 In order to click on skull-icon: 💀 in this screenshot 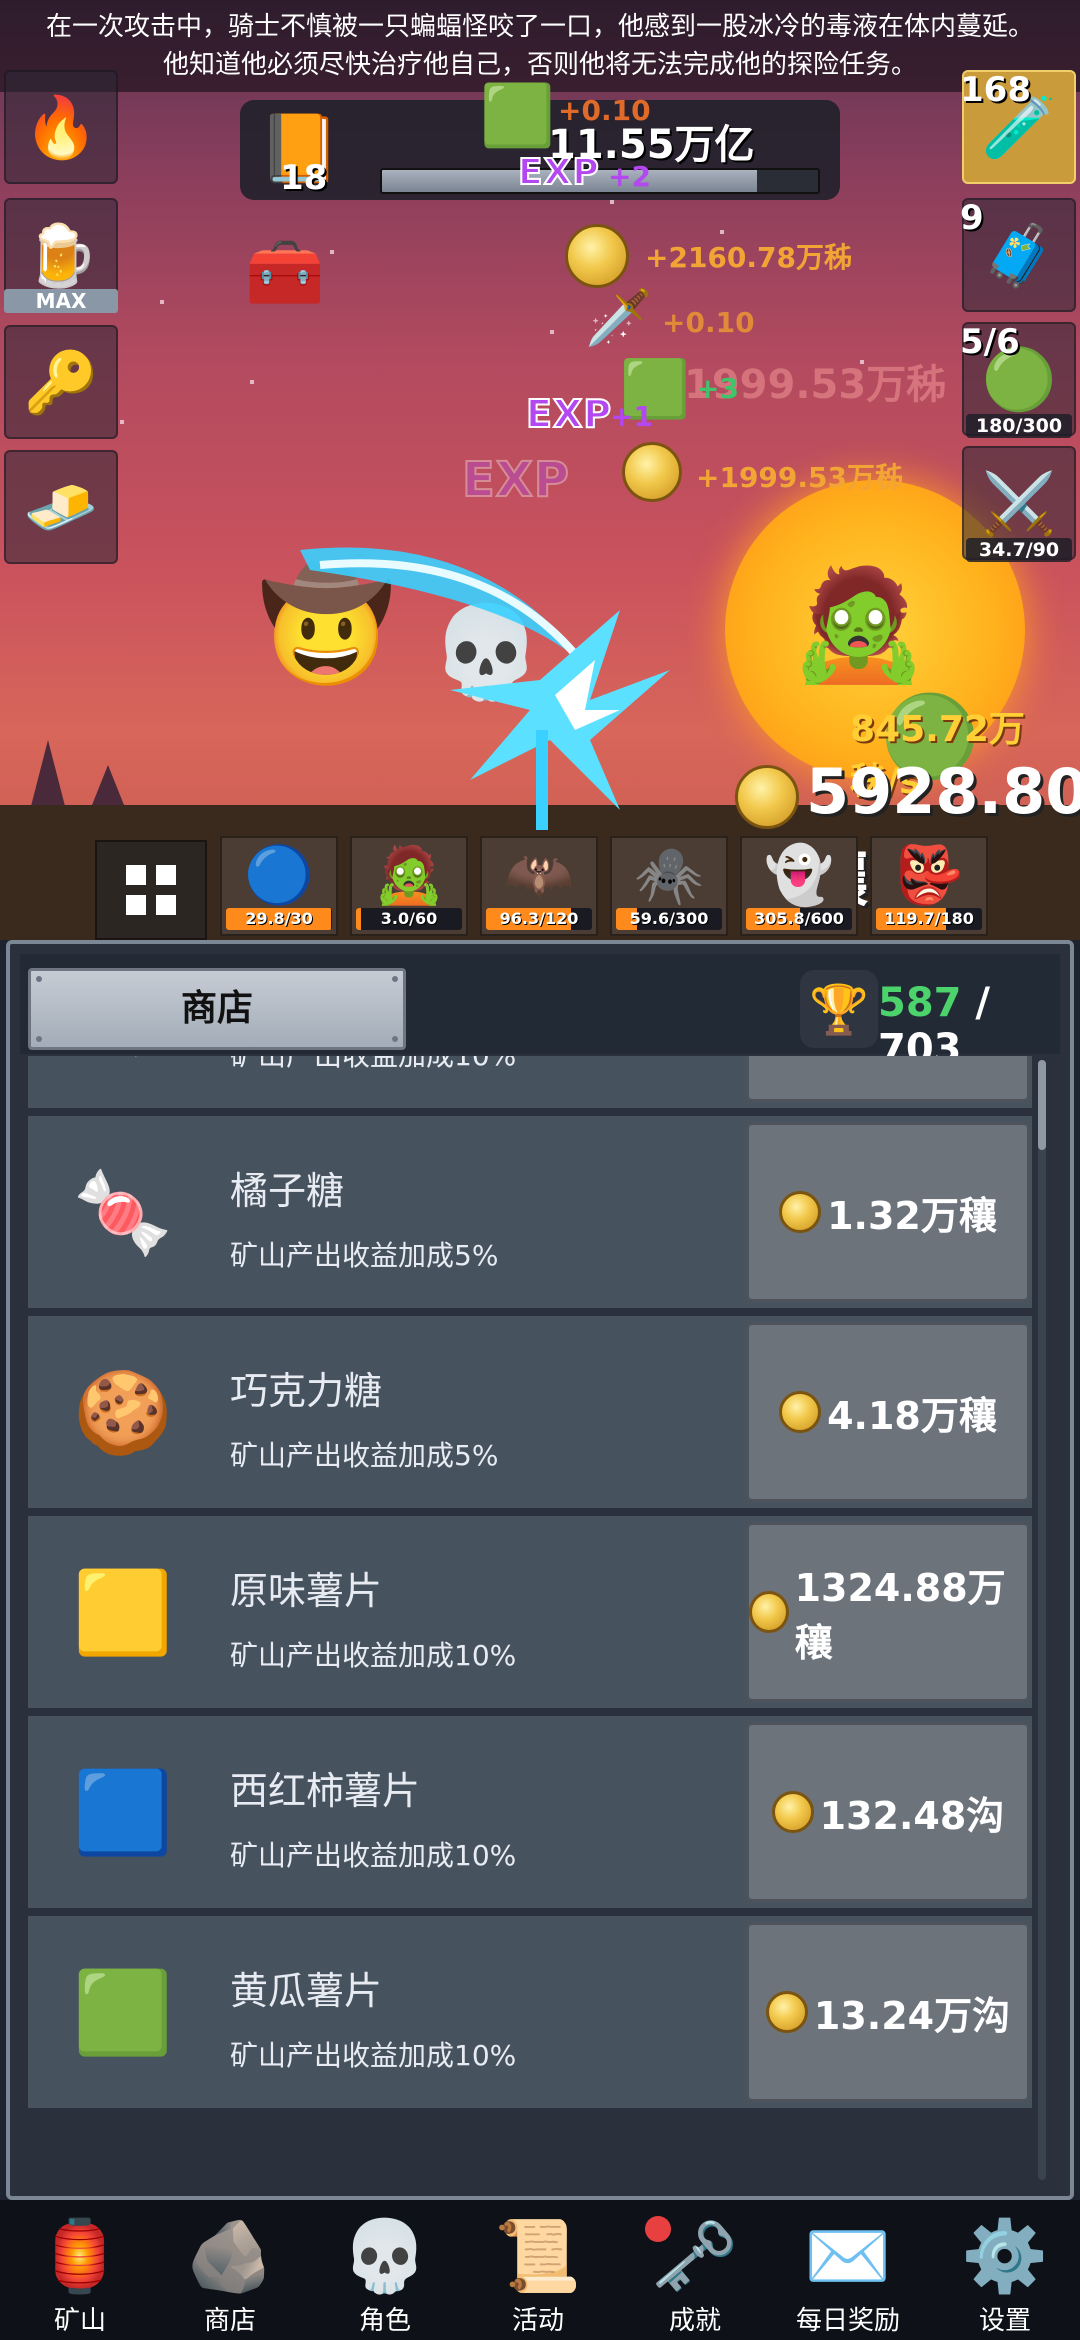, I will do `click(385, 2256)`.